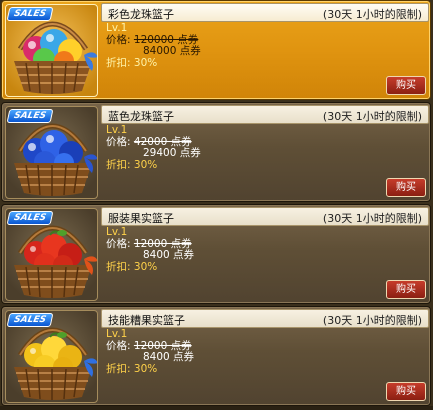 Image resolution: width=433 pixels, height=410 pixels. I want to click on original-price: 120000 点券, so click(166, 39).